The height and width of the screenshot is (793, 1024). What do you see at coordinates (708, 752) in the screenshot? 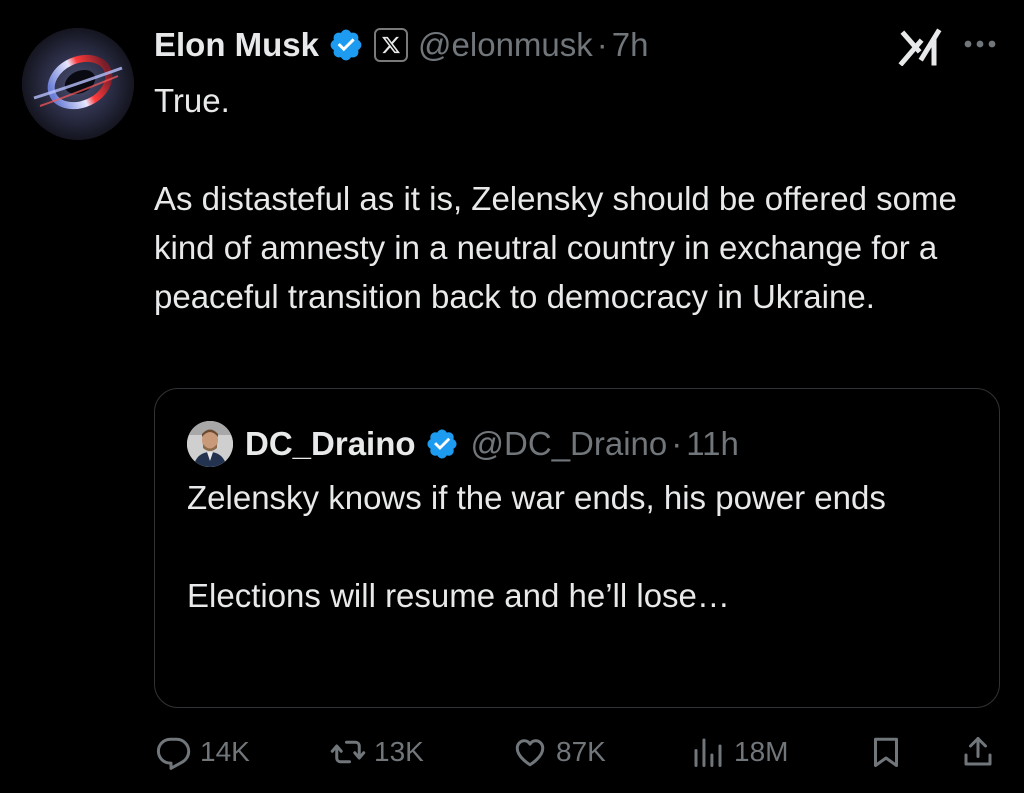
I see `views-icon` at bounding box center [708, 752].